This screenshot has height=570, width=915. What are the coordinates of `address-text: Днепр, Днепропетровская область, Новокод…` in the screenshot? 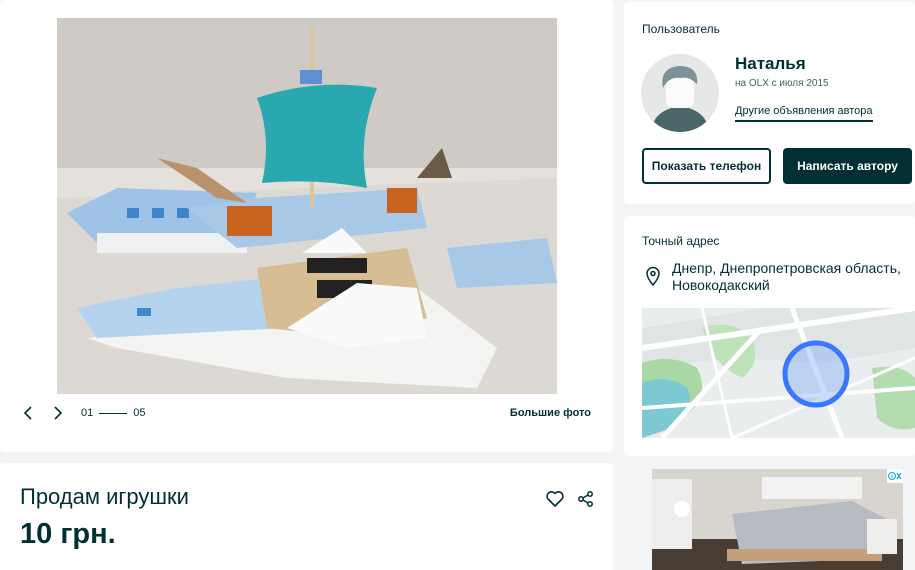 It's located at (786, 276).